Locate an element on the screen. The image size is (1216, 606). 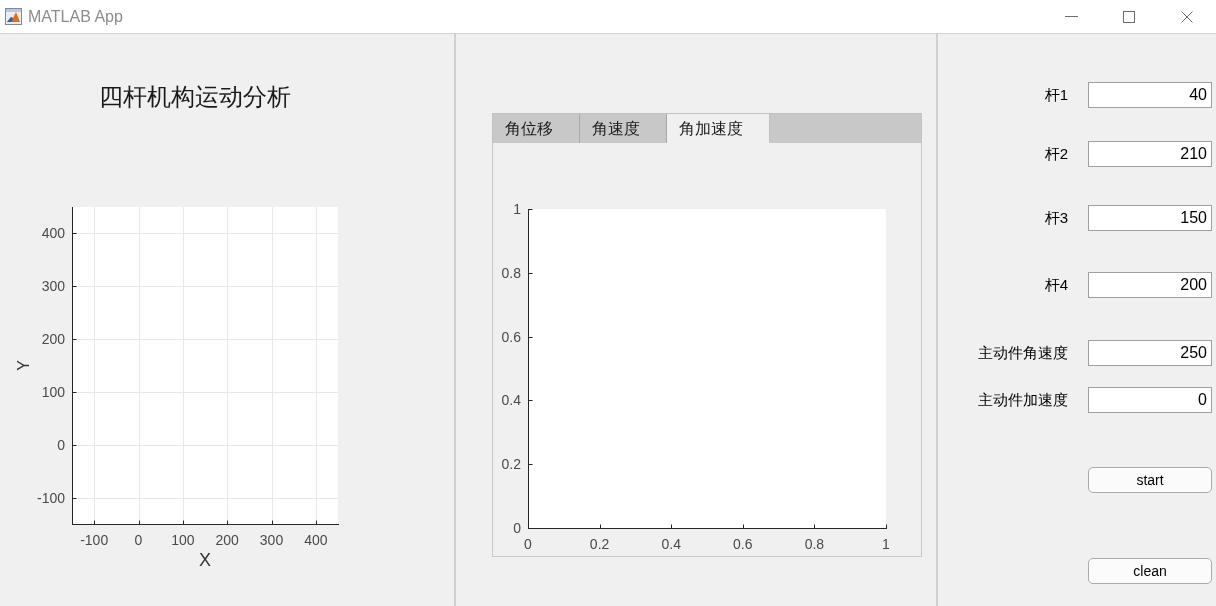
number-field: 200 is located at coordinates (1150, 285).